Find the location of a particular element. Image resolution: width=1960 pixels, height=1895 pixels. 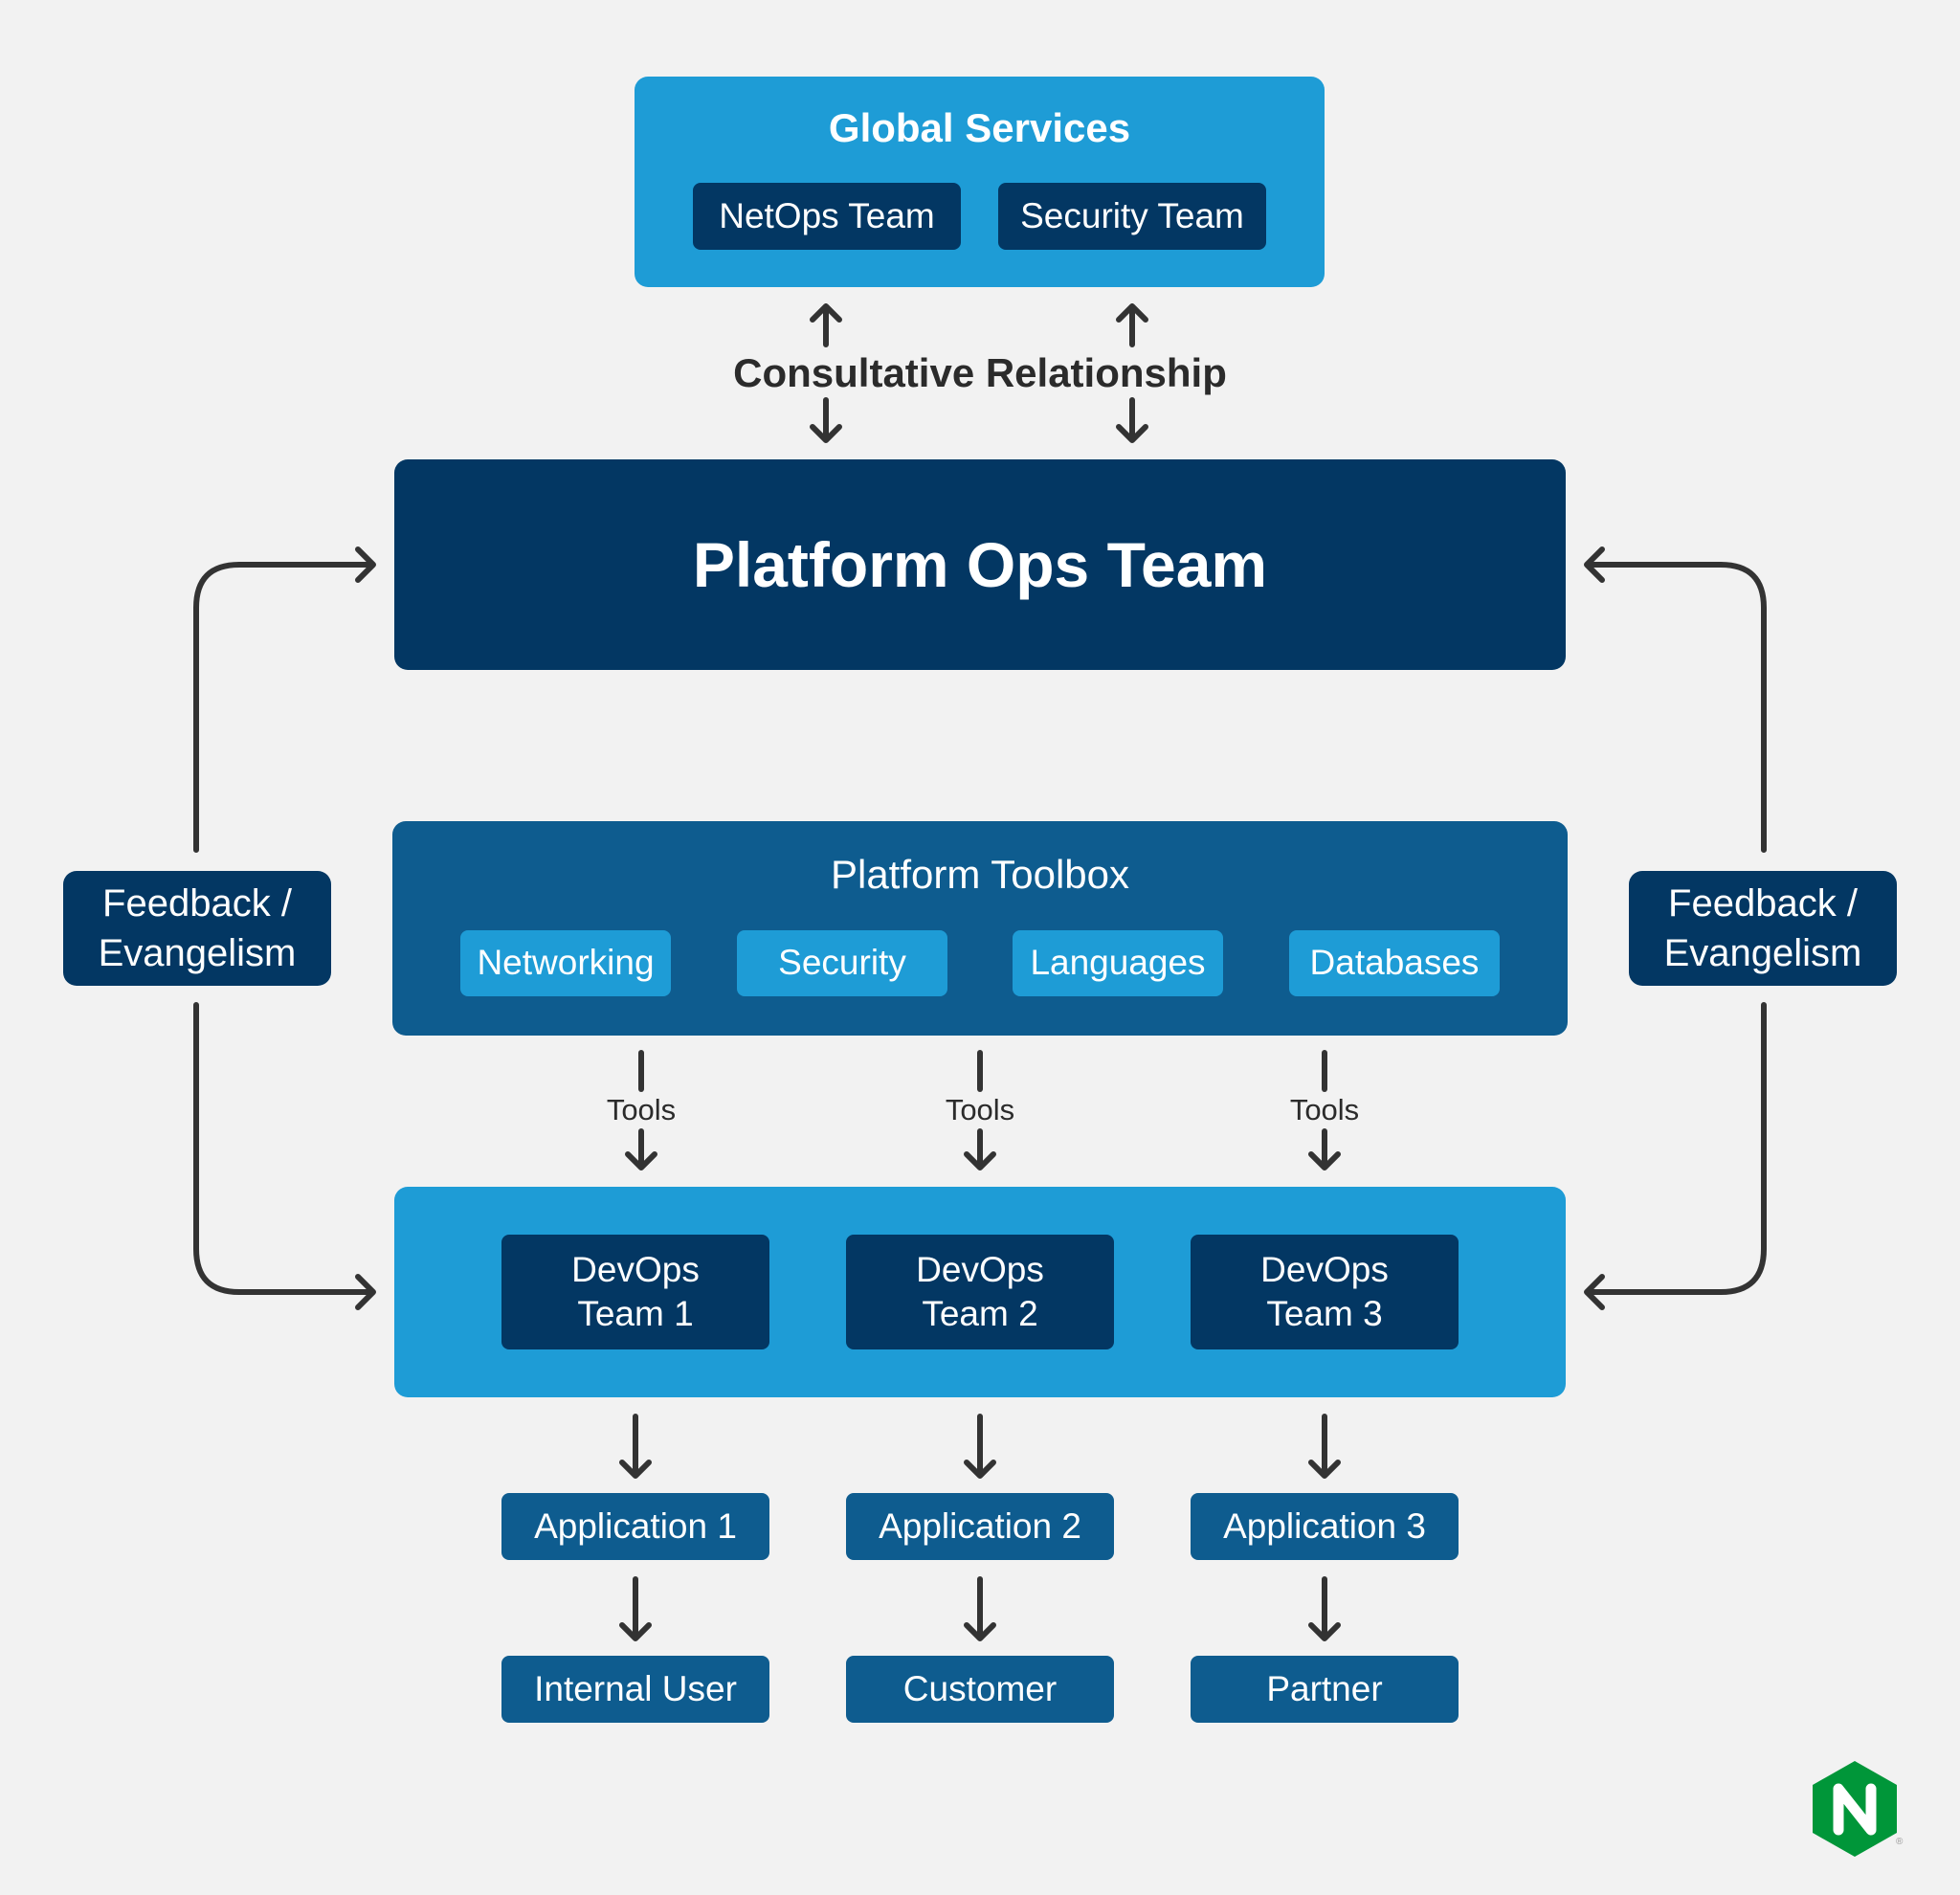

application-1-box: Application 1 is located at coordinates (635, 1526).